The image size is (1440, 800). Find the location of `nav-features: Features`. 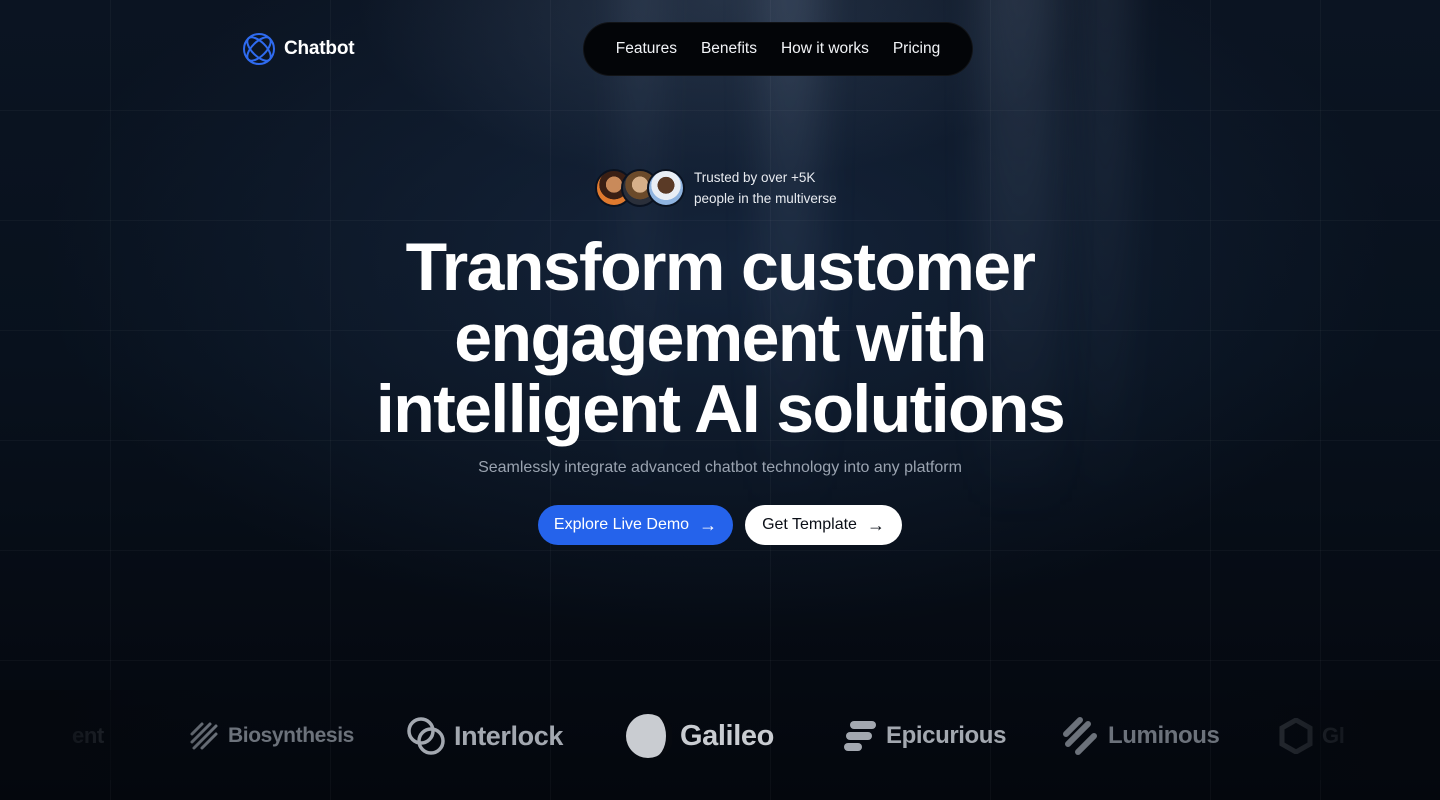

nav-features: Features is located at coordinates (646, 49).